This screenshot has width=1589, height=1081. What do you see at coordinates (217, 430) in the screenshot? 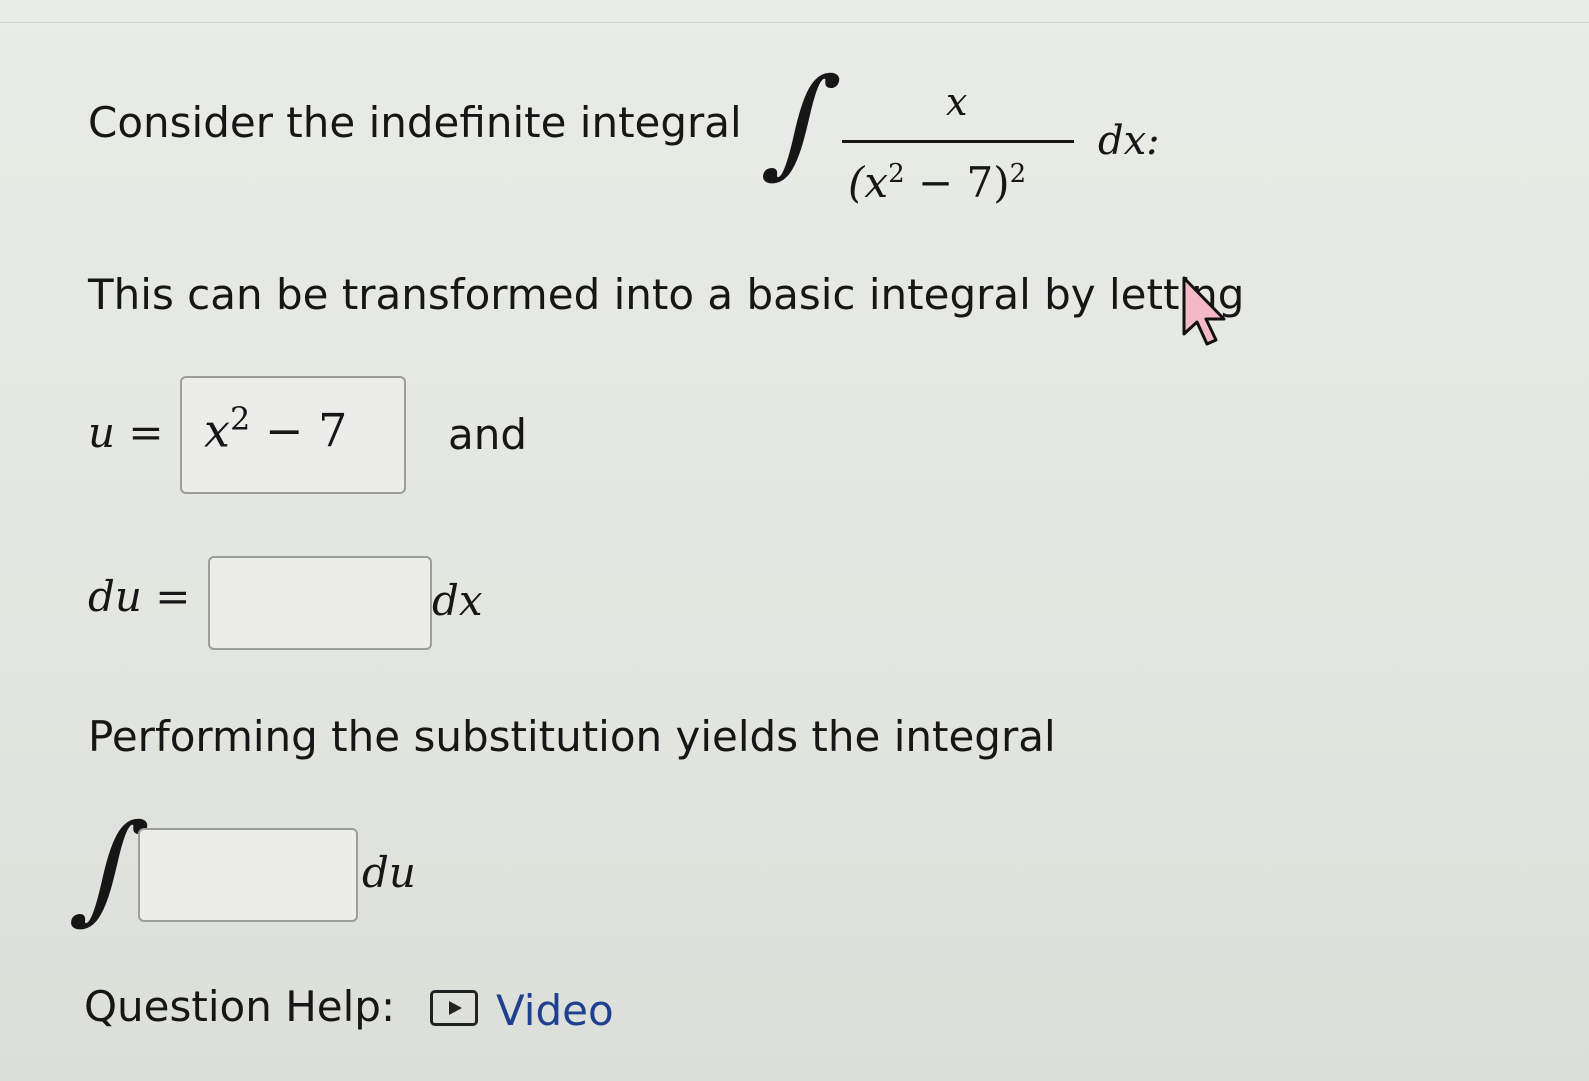
I see `u-value-base: x` at bounding box center [217, 430].